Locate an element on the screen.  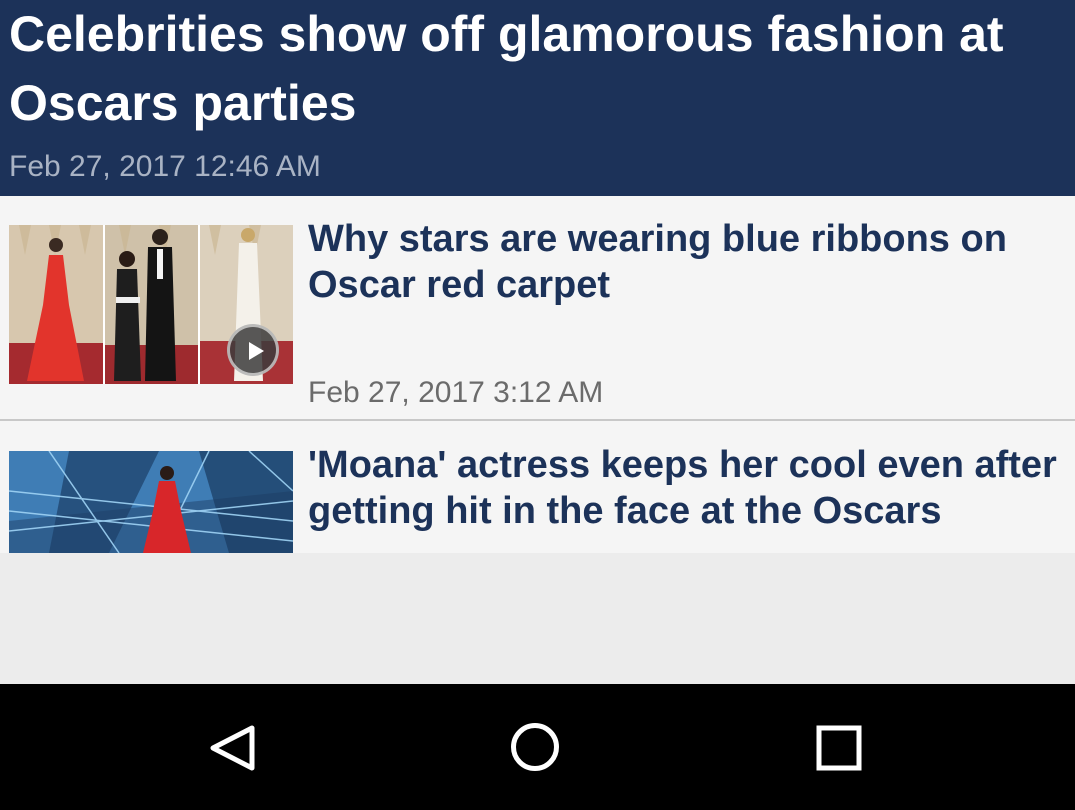
article-date: Feb 27, 2017 3:12 AM is located at coordinates (456, 392).